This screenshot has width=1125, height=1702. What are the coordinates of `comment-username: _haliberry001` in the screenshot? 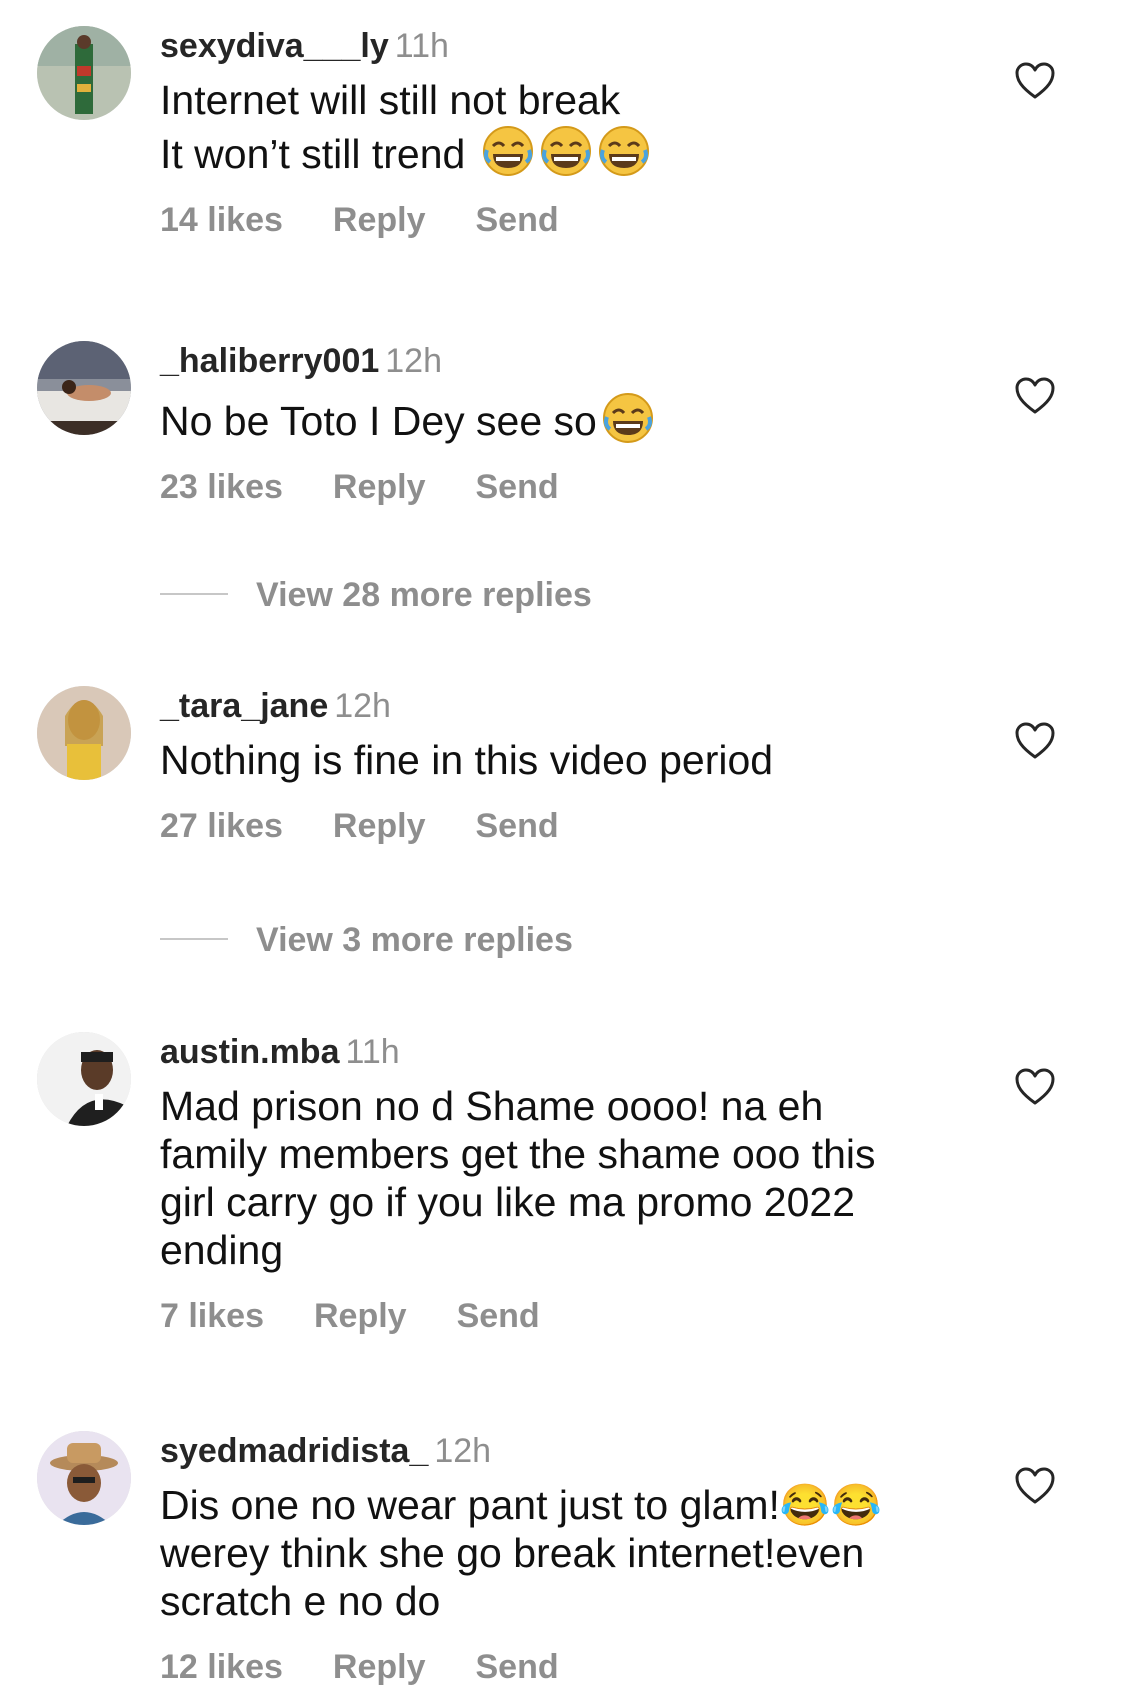 It's located at (269, 361).